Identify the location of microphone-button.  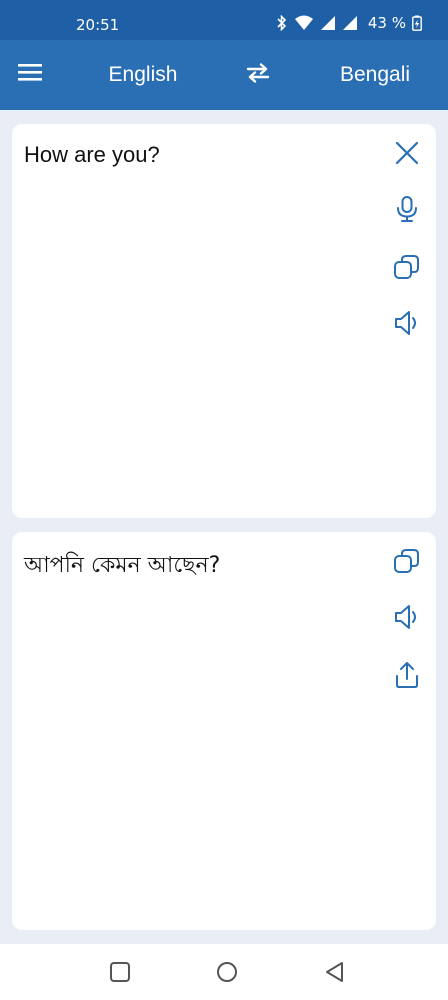
(407, 209).